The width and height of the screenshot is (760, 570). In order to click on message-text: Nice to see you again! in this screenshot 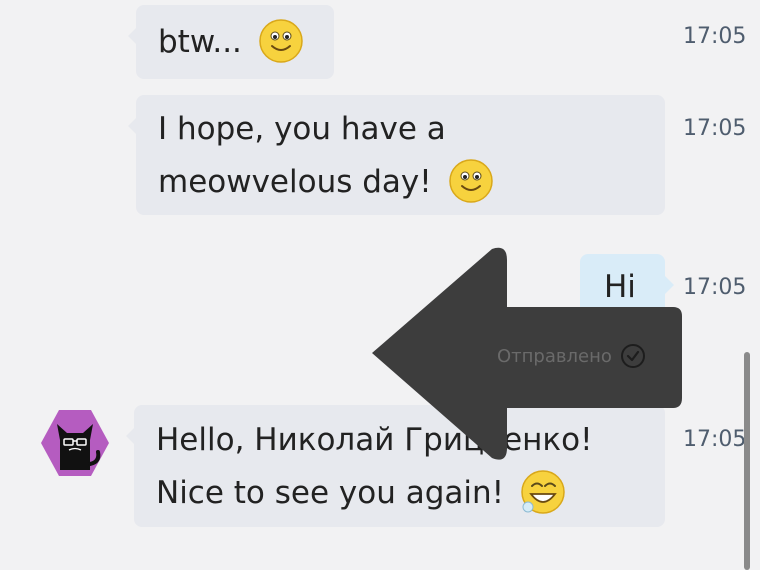, I will do `click(330, 493)`.